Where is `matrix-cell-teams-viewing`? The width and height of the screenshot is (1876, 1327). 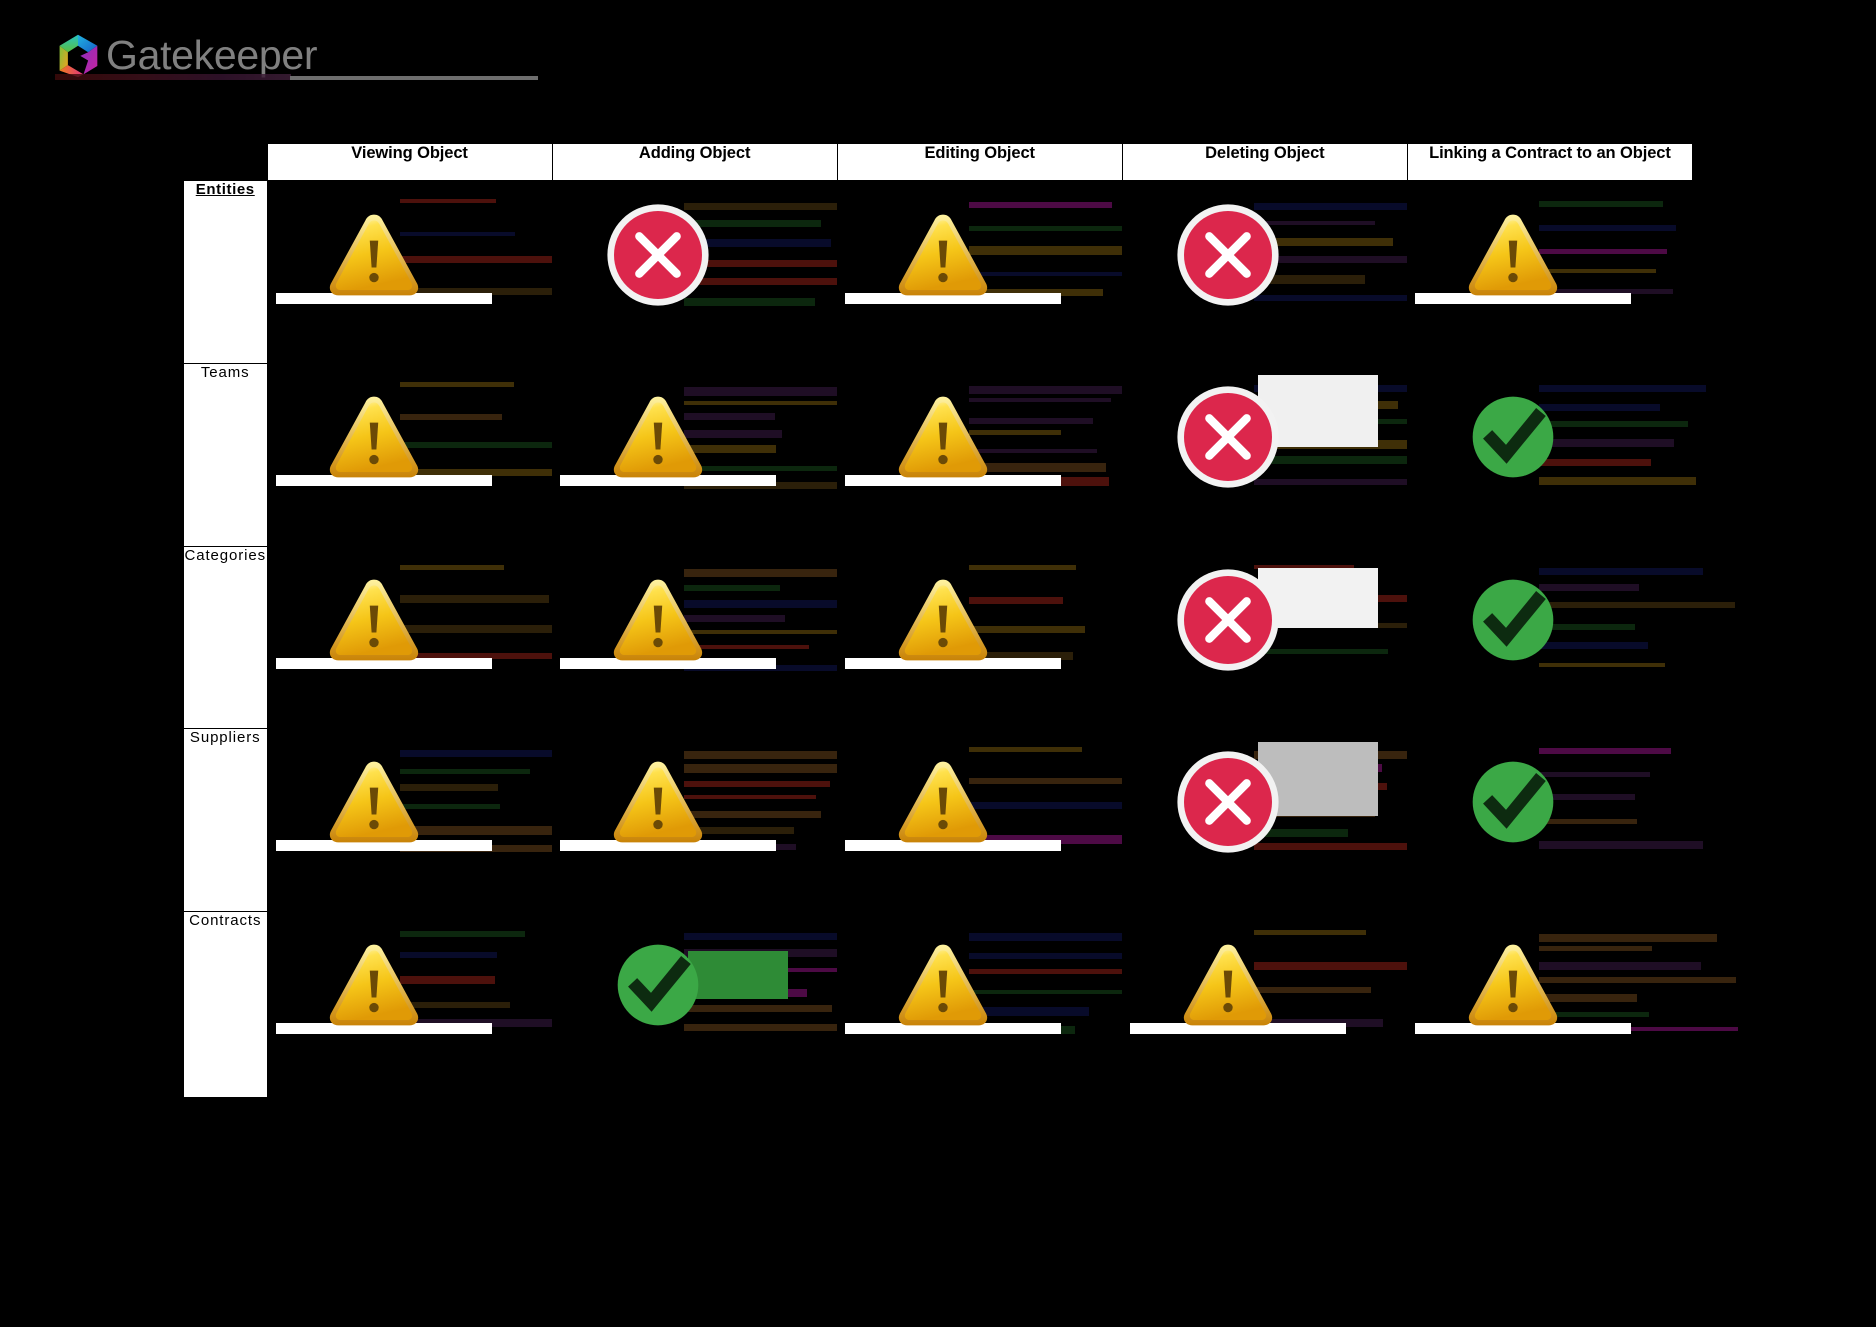
matrix-cell-teams-viewing is located at coordinates (427, 454).